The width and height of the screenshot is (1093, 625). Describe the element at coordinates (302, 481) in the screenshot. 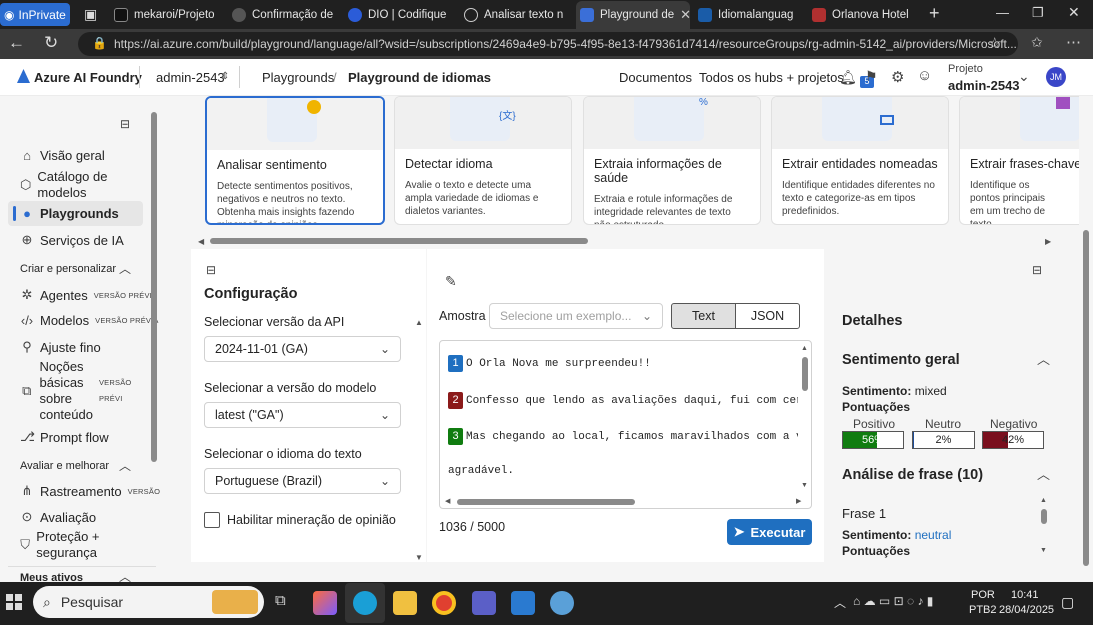

I see `text-language-select: Portuguese (Brazil) ⌄` at that location.